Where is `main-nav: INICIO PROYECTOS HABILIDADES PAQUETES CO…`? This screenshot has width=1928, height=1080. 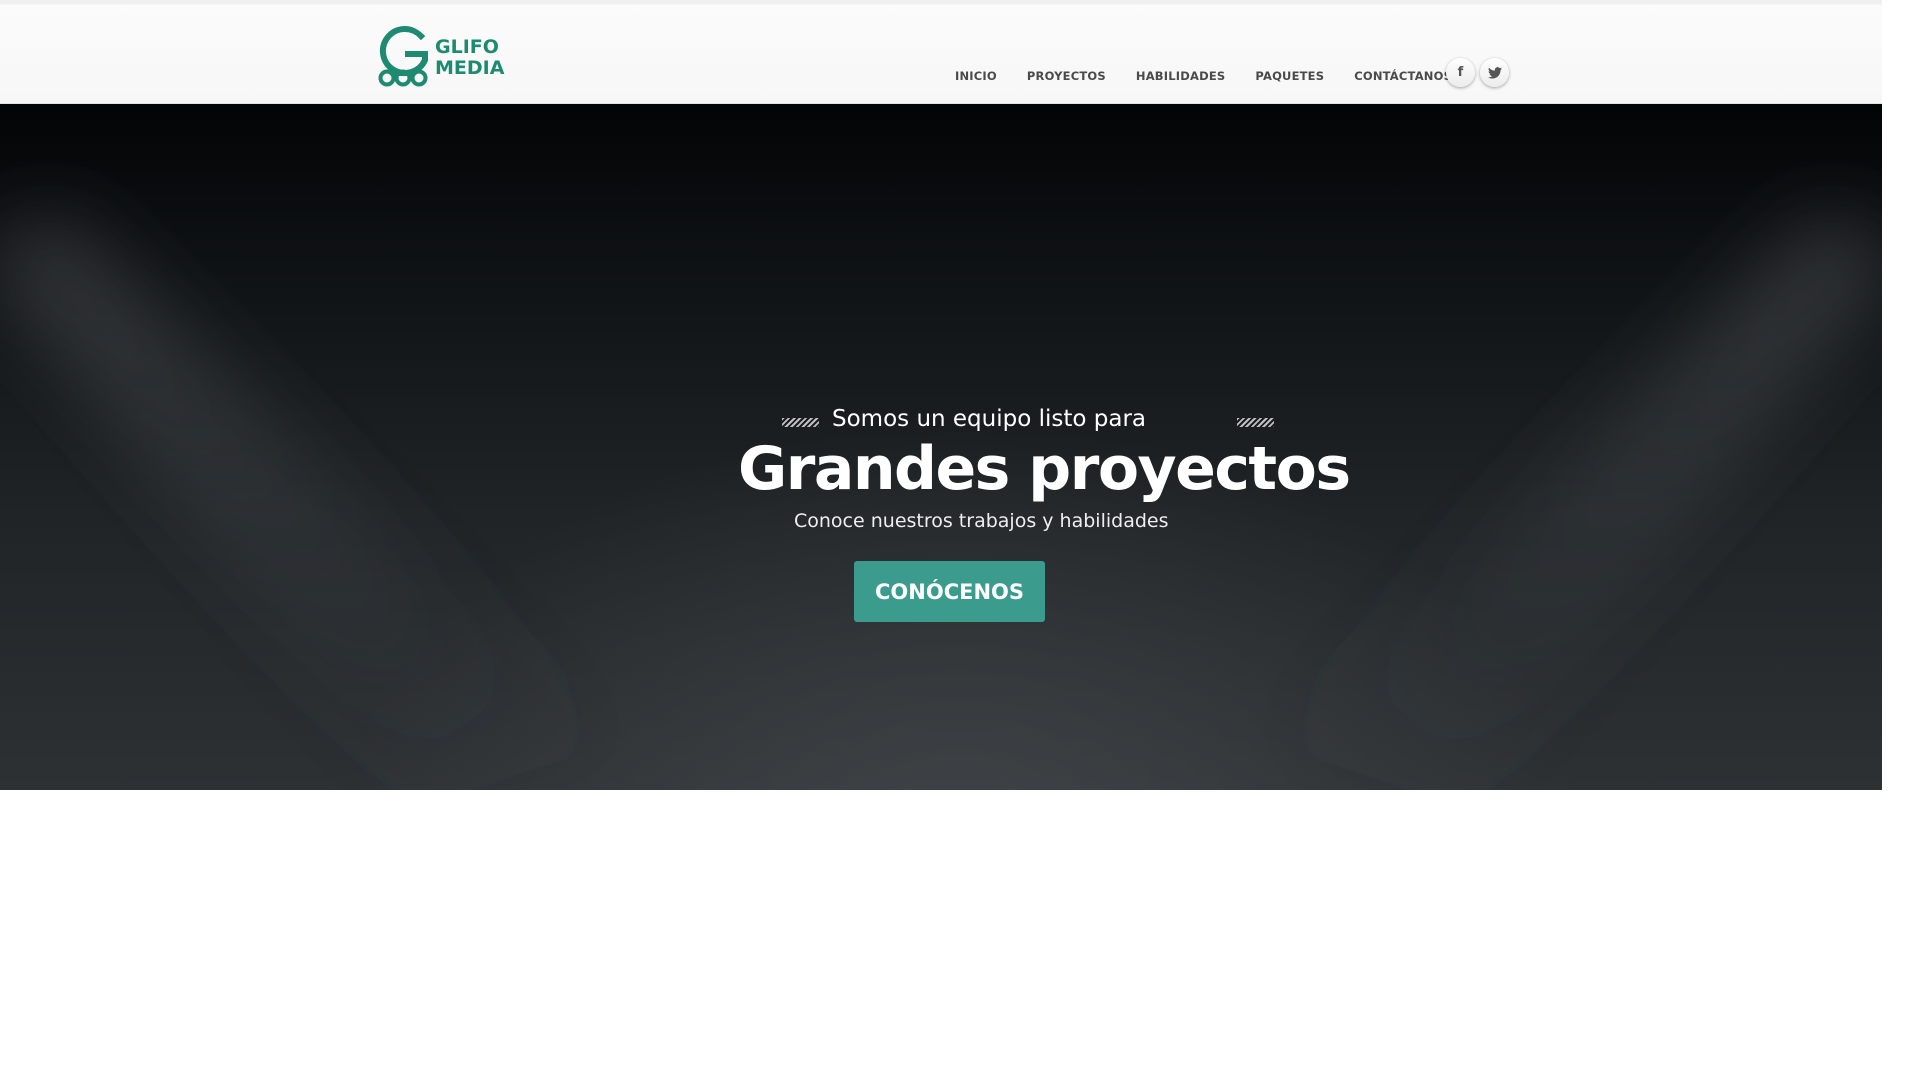 main-nav: INICIO PROYECTOS HABILIDADES PAQUETES CO… is located at coordinates (1203, 76).